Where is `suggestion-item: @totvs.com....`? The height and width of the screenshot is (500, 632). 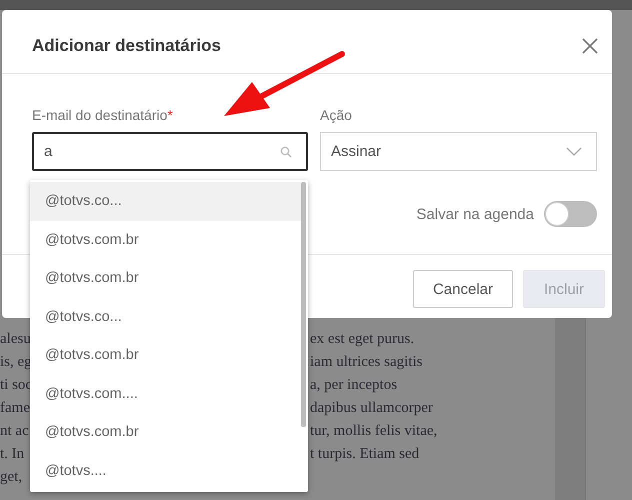
suggestion-item: @totvs.com.... is located at coordinates (165, 393).